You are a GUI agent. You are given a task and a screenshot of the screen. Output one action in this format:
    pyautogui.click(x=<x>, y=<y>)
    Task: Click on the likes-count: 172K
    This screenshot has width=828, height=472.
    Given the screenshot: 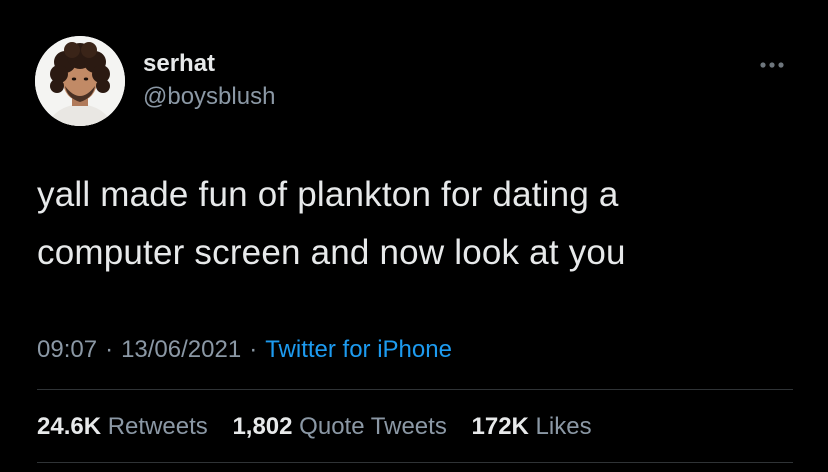 What is the action you would take?
    pyautogui.click(x=500, y=426)
    